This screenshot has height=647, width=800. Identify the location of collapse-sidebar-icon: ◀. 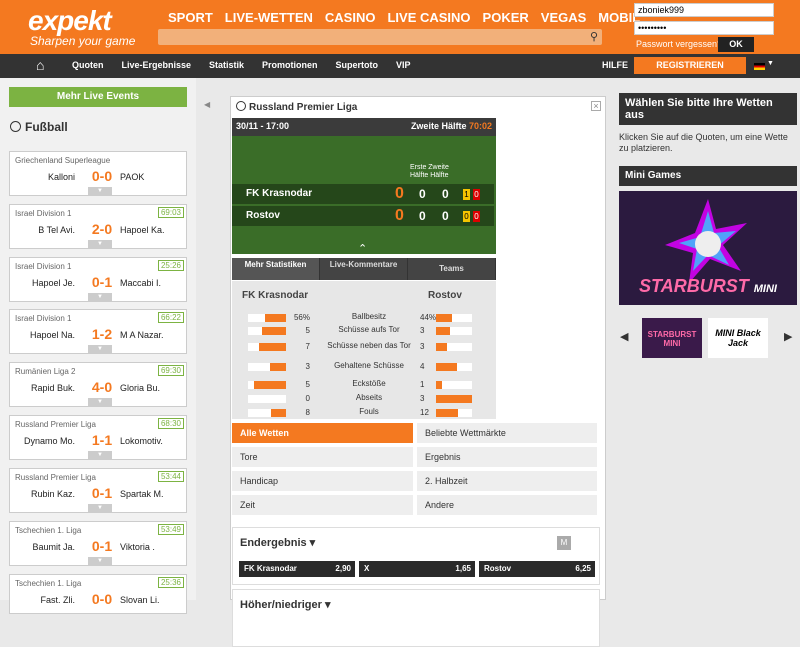
(207, 104).